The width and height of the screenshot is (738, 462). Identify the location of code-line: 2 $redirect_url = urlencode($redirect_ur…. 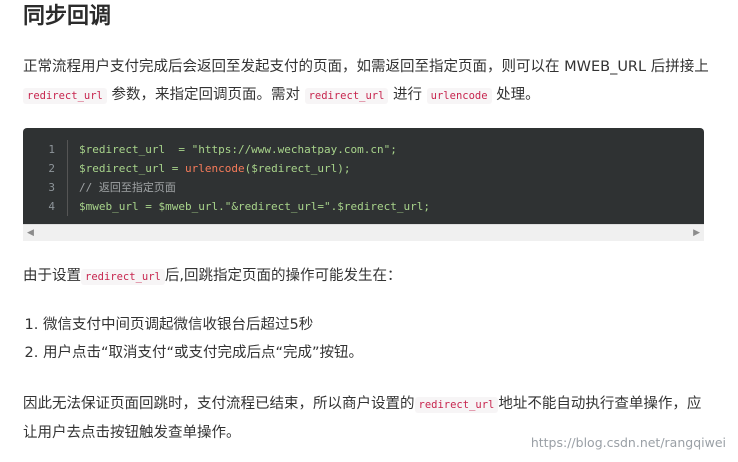
(368, 168).